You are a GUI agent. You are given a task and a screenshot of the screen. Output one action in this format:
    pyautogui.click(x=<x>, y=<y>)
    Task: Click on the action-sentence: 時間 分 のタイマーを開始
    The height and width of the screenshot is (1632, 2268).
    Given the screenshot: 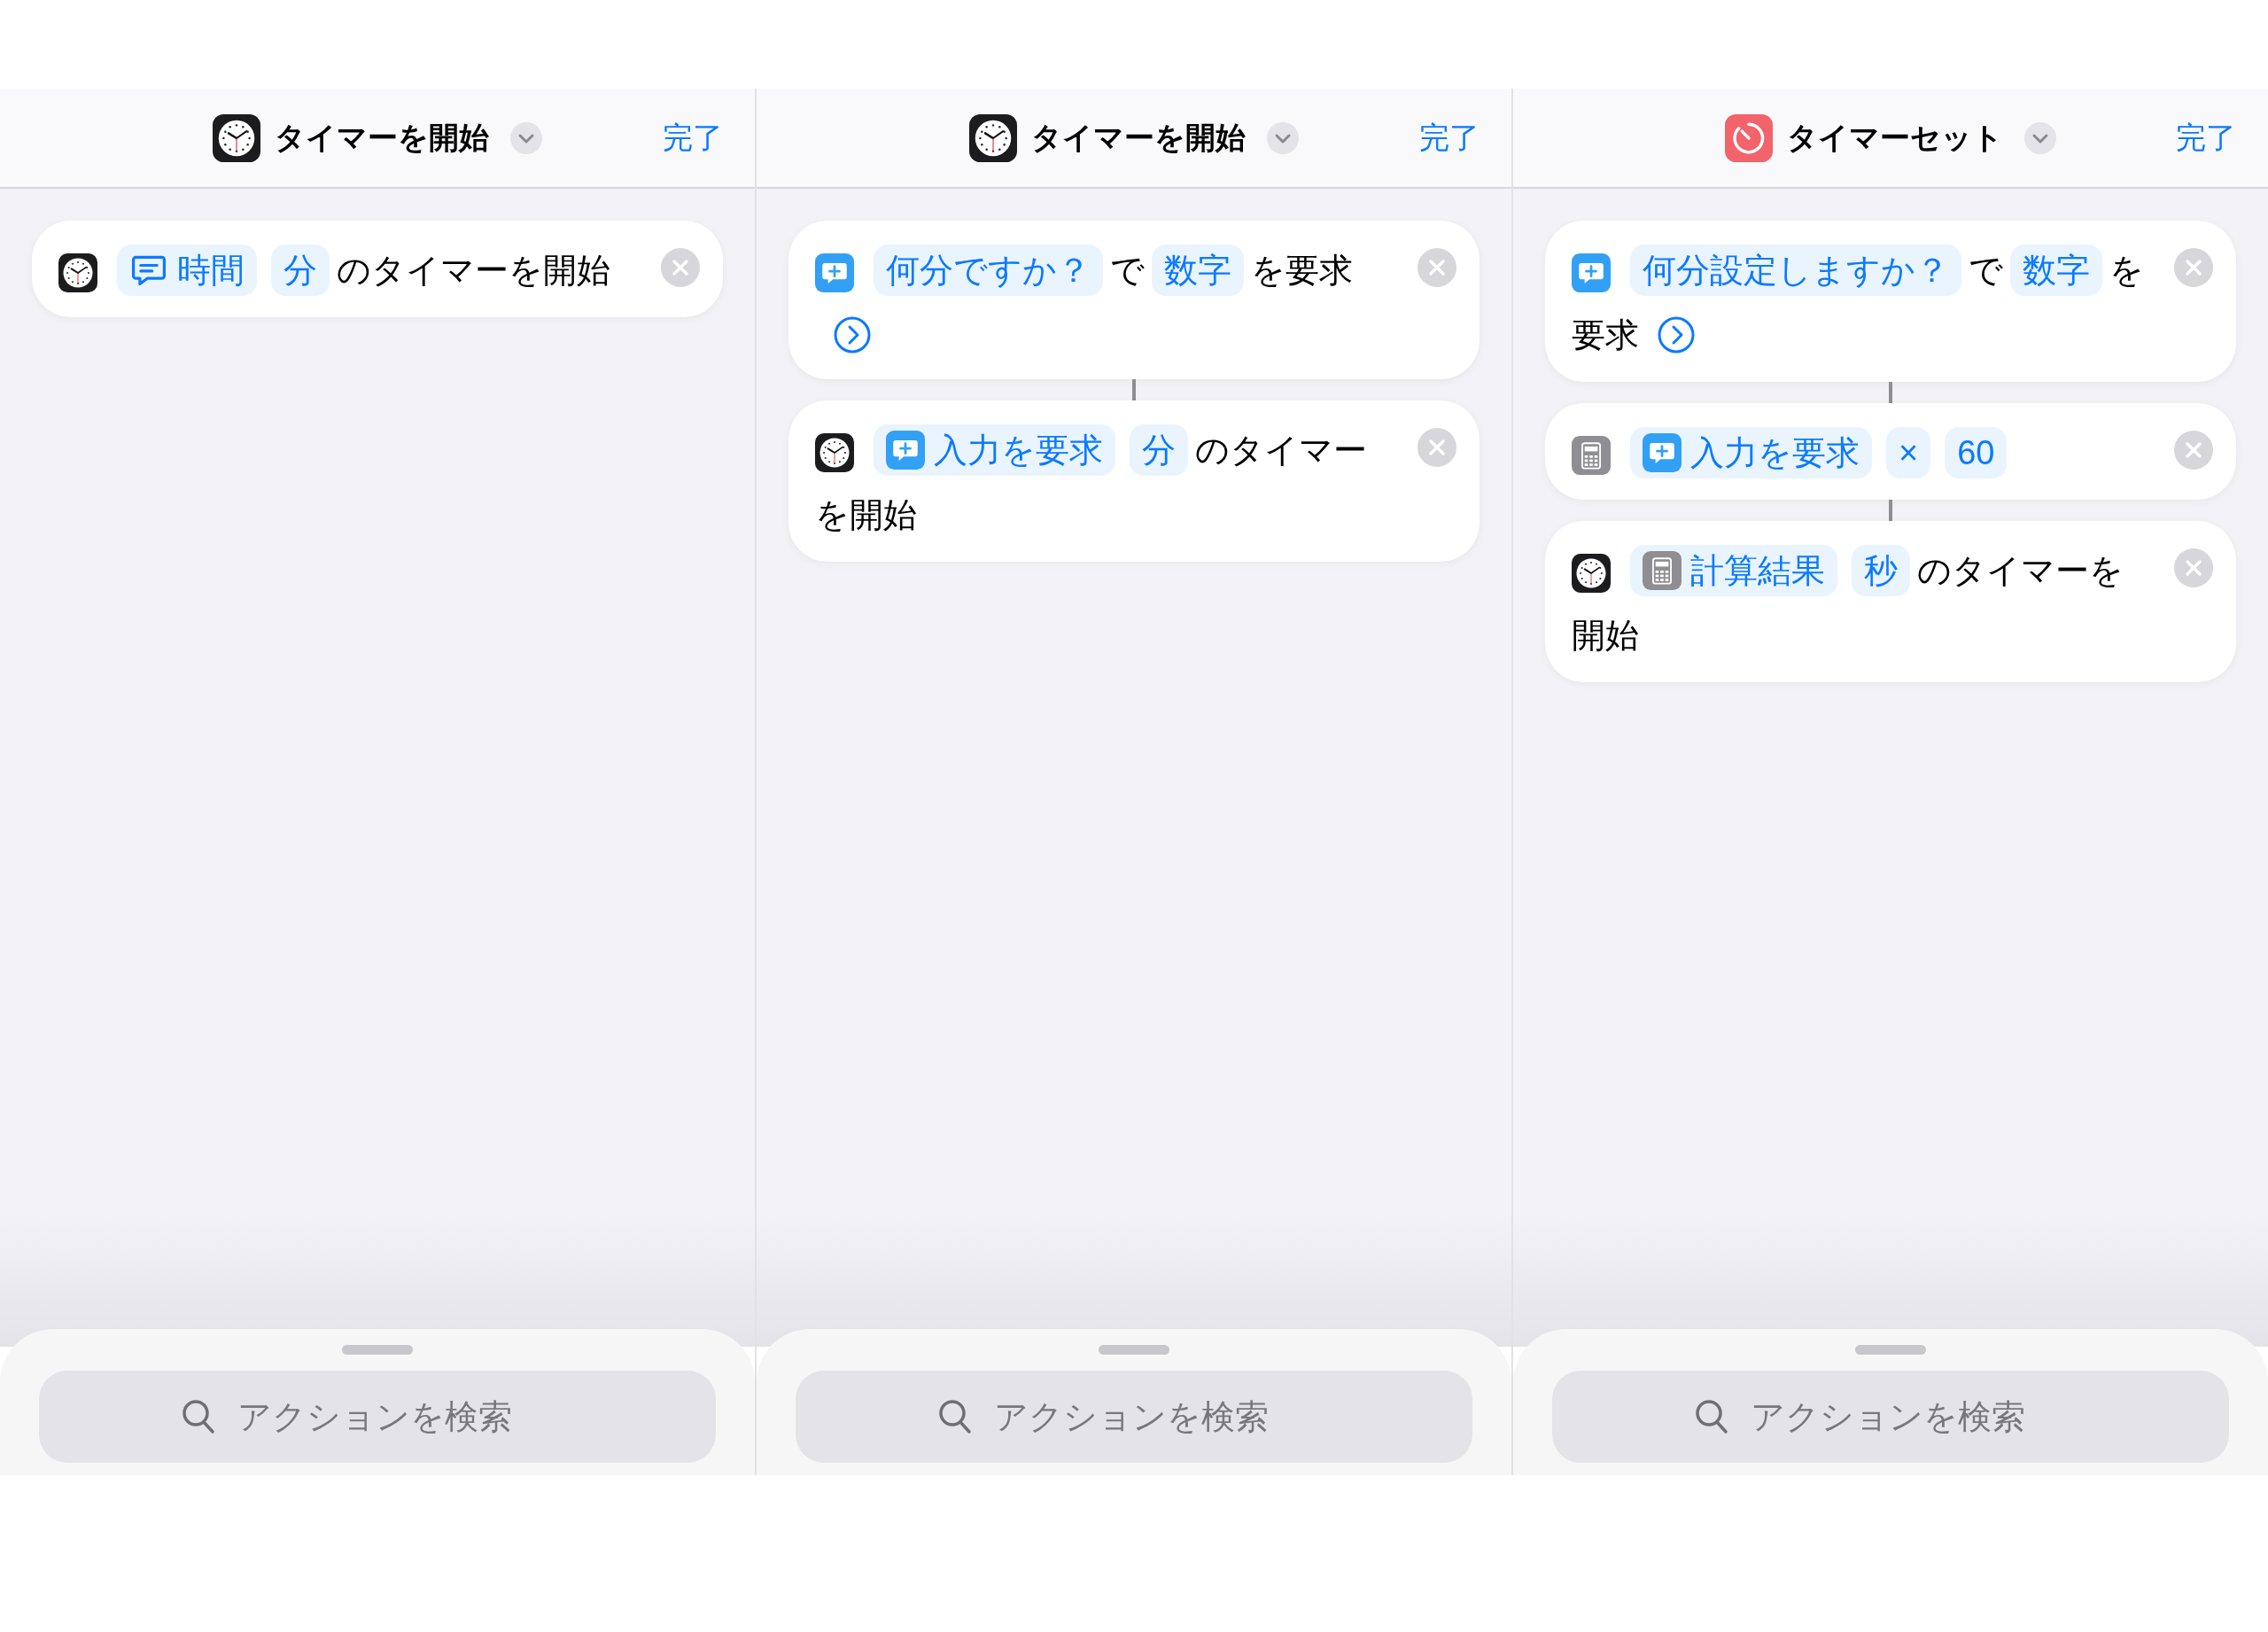 What is the action you would take?
    pyautogui.click(x=346, y=269)
    